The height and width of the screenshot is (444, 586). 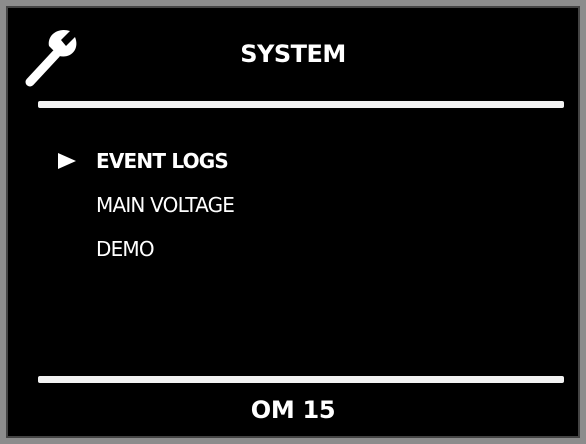 I want to click on menu-item-label: MAIN VOLTAGE, so click(x=165, y=205).